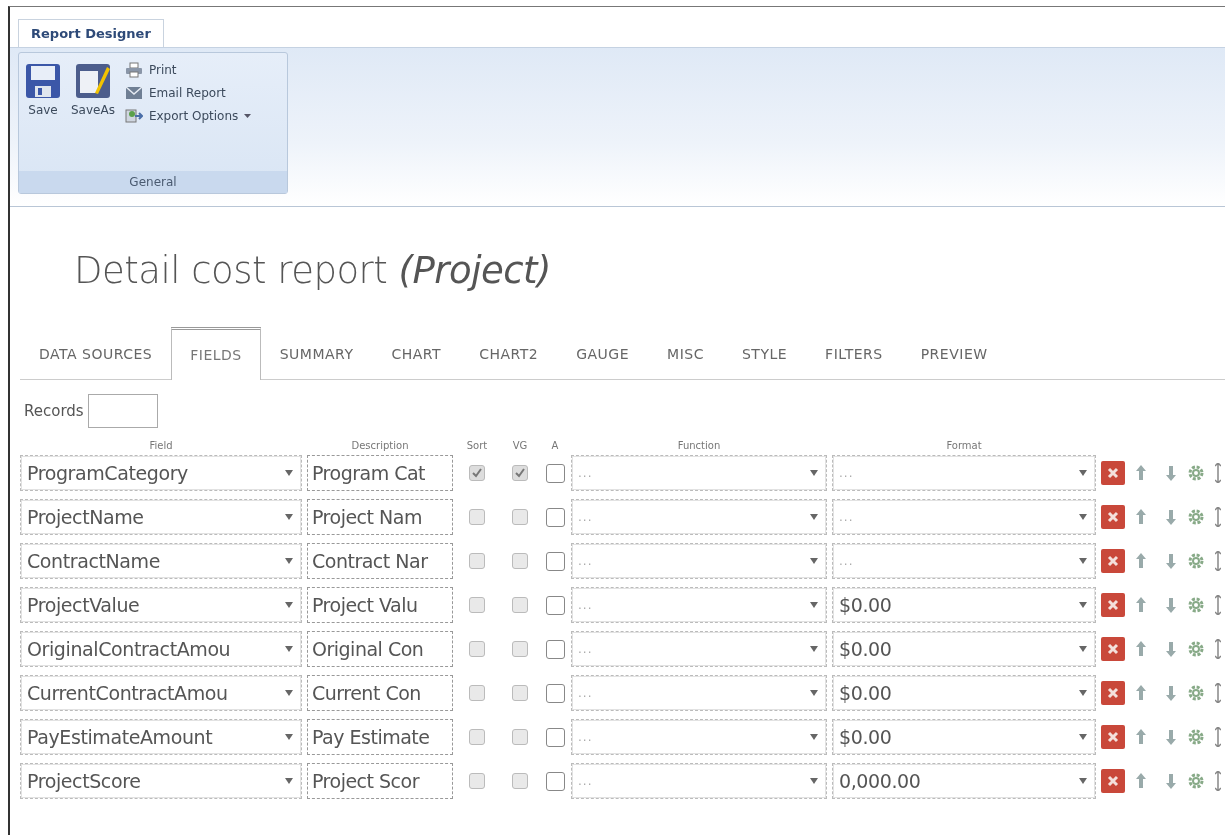 This screenshot has width=1225, height=835. I want to click on print-button: Print, so click(188, 70).